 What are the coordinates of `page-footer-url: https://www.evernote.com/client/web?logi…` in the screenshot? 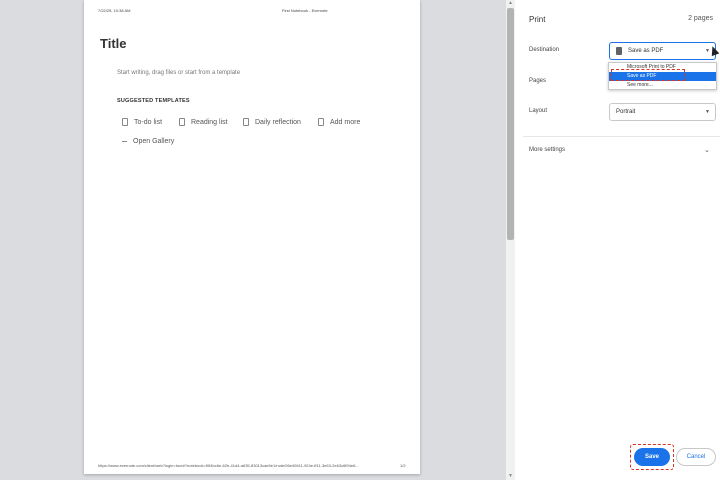 It's located at (228, 465).